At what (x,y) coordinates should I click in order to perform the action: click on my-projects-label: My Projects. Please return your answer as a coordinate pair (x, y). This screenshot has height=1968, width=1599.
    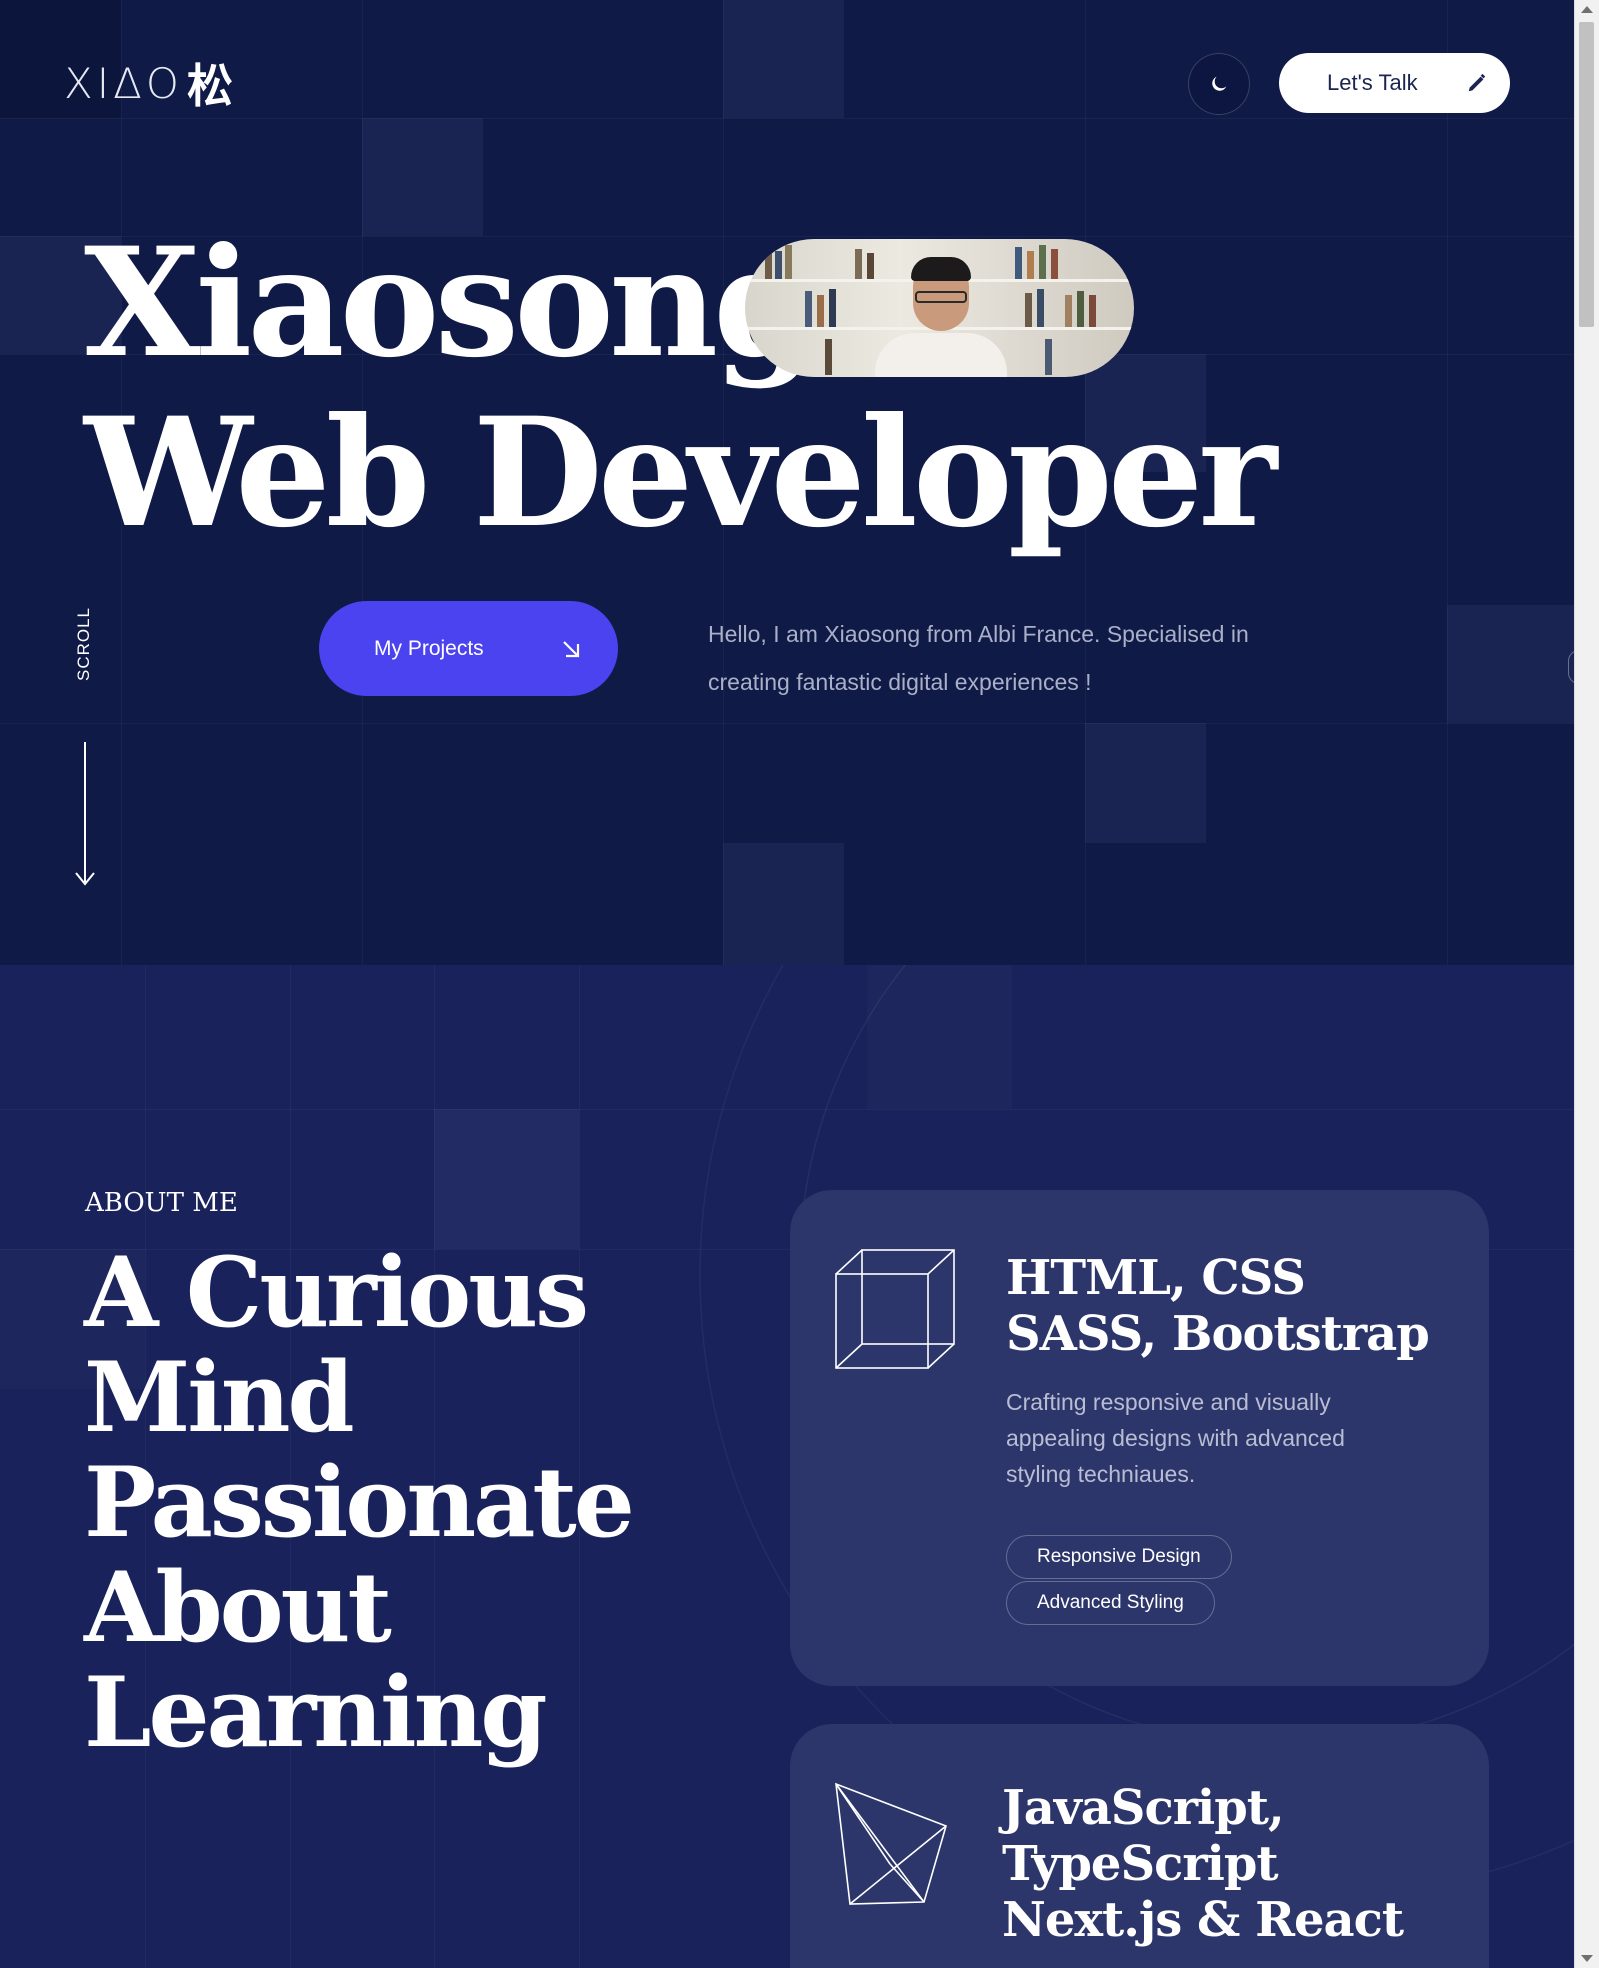
    Looking at the image, I should click on (429, 648).